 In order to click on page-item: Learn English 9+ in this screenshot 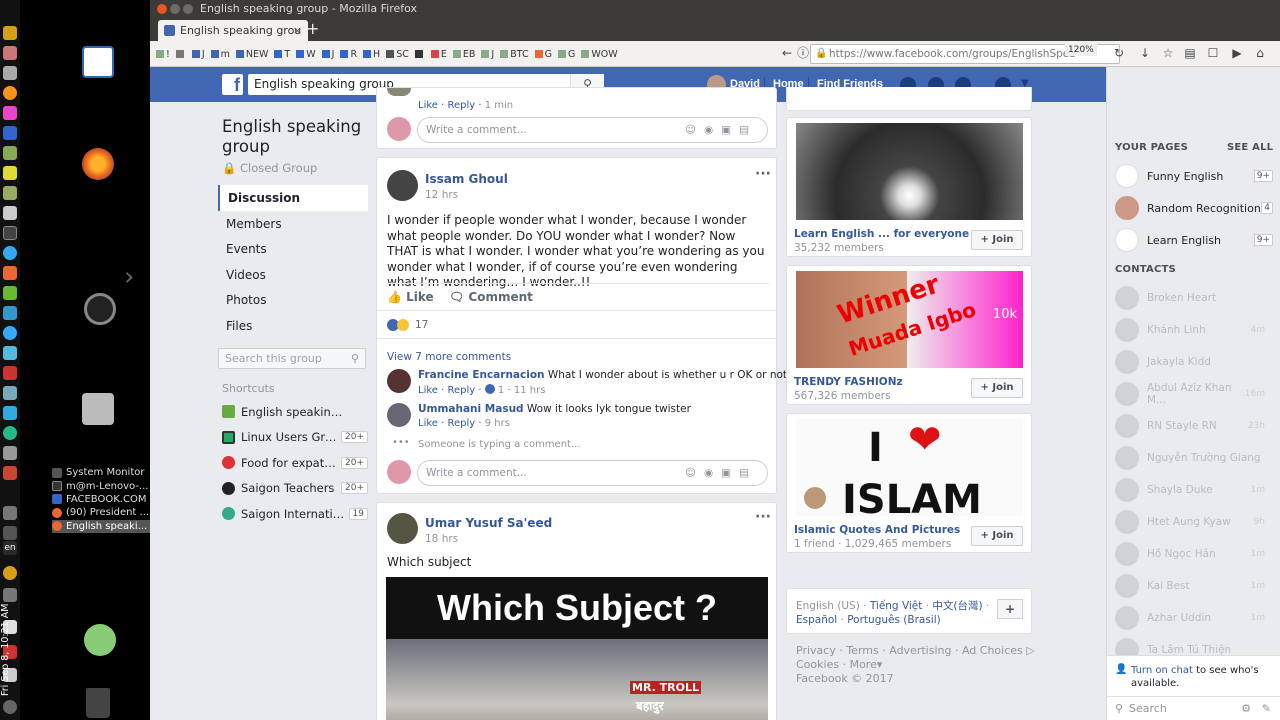, I will do `click(1194, 240)`.